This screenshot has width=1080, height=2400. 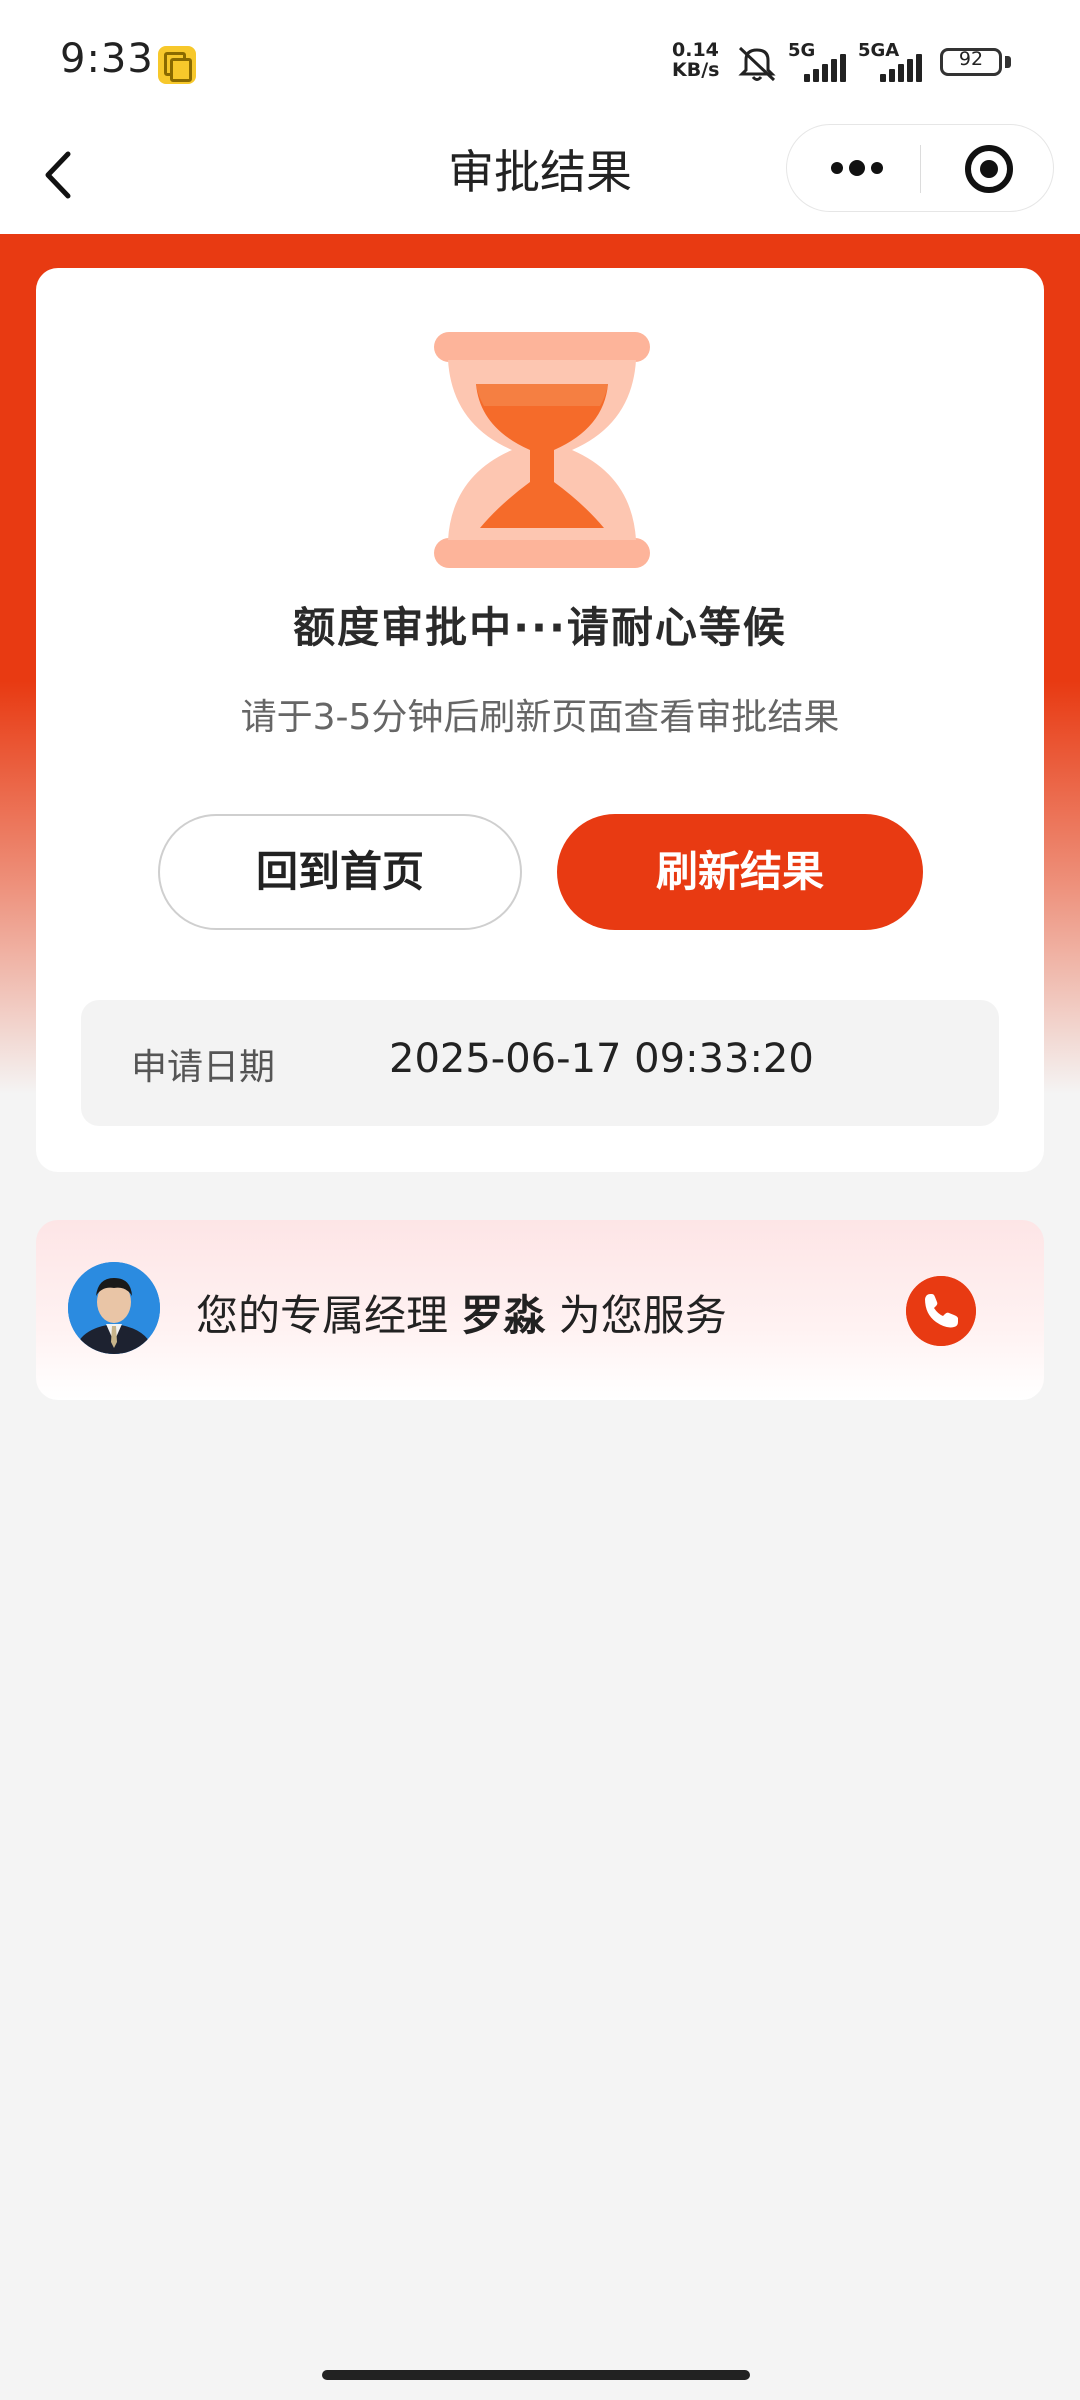 What do you see at coordinates (757, 64) in the screenshot?
I see `bell-muted-icon` at bounding box center [757, 64].